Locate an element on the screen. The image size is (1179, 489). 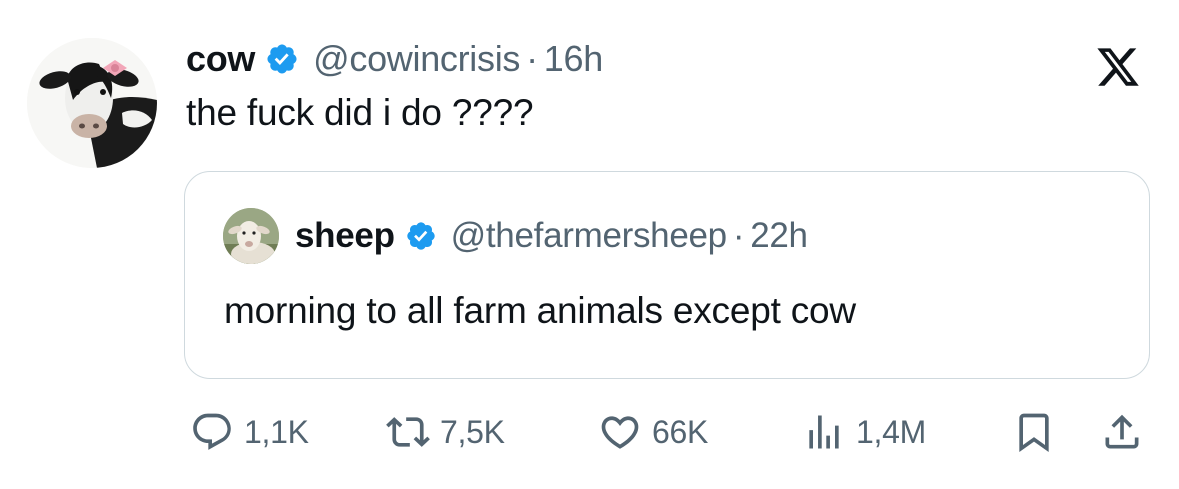
sheep-avatar-image is located at coordinates (251, 236).